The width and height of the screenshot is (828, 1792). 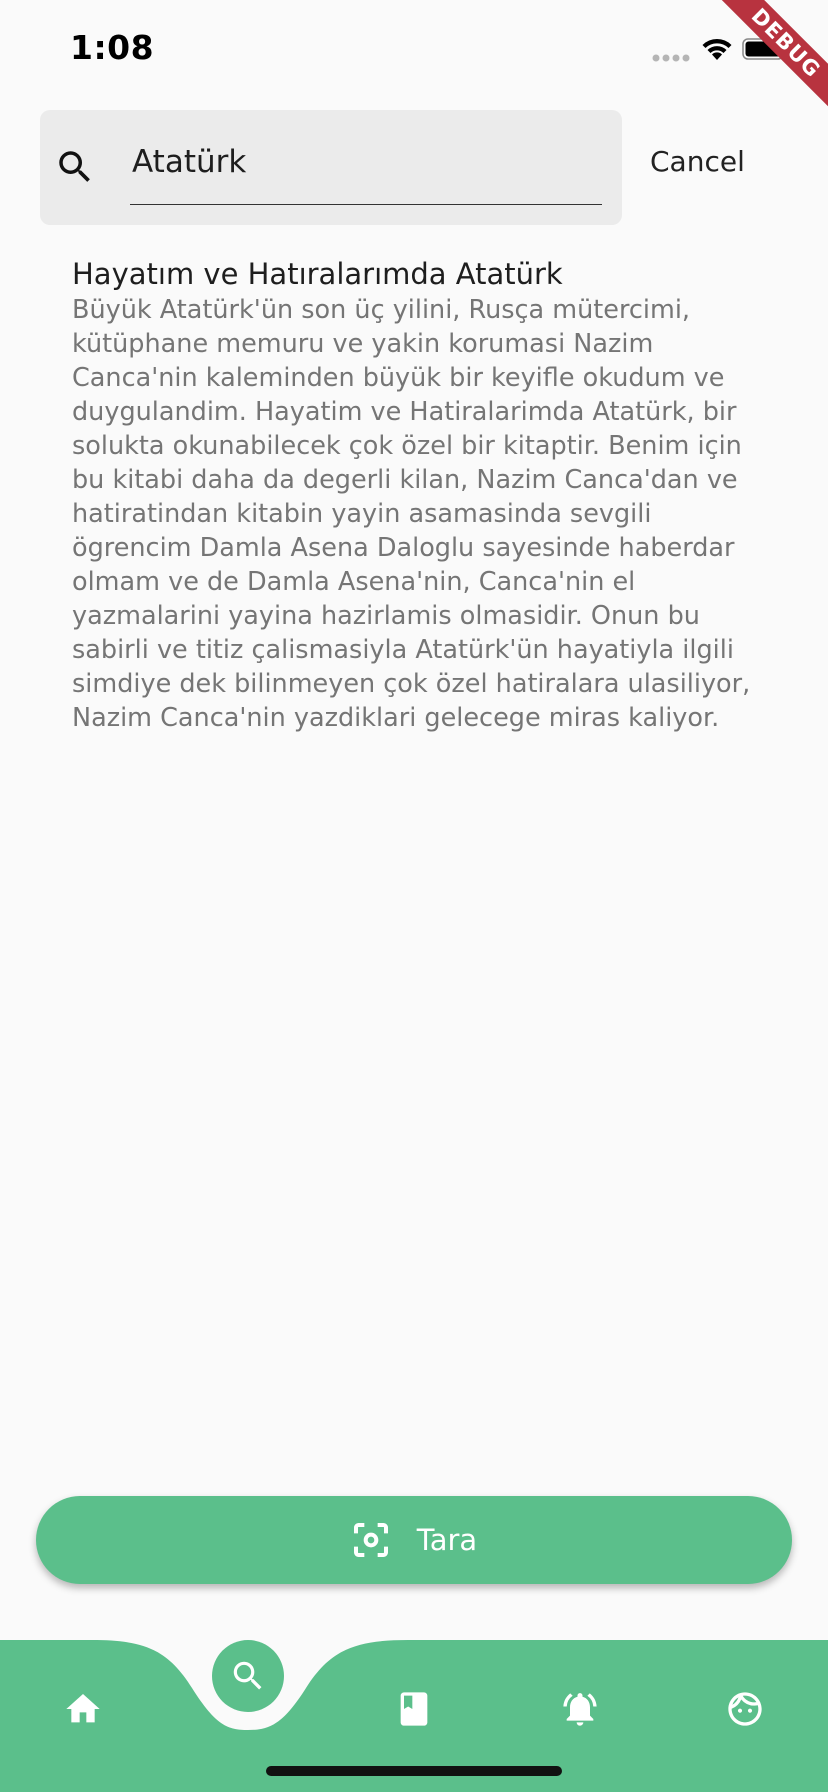 I want to click on book-icon, so click(x=414, y=1709).